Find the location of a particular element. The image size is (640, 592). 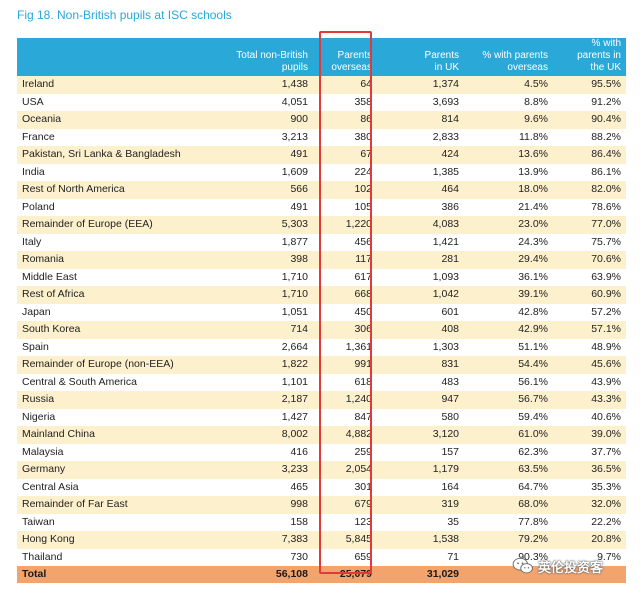

table-cell: 91.2% is located at coordinates (589, 102).